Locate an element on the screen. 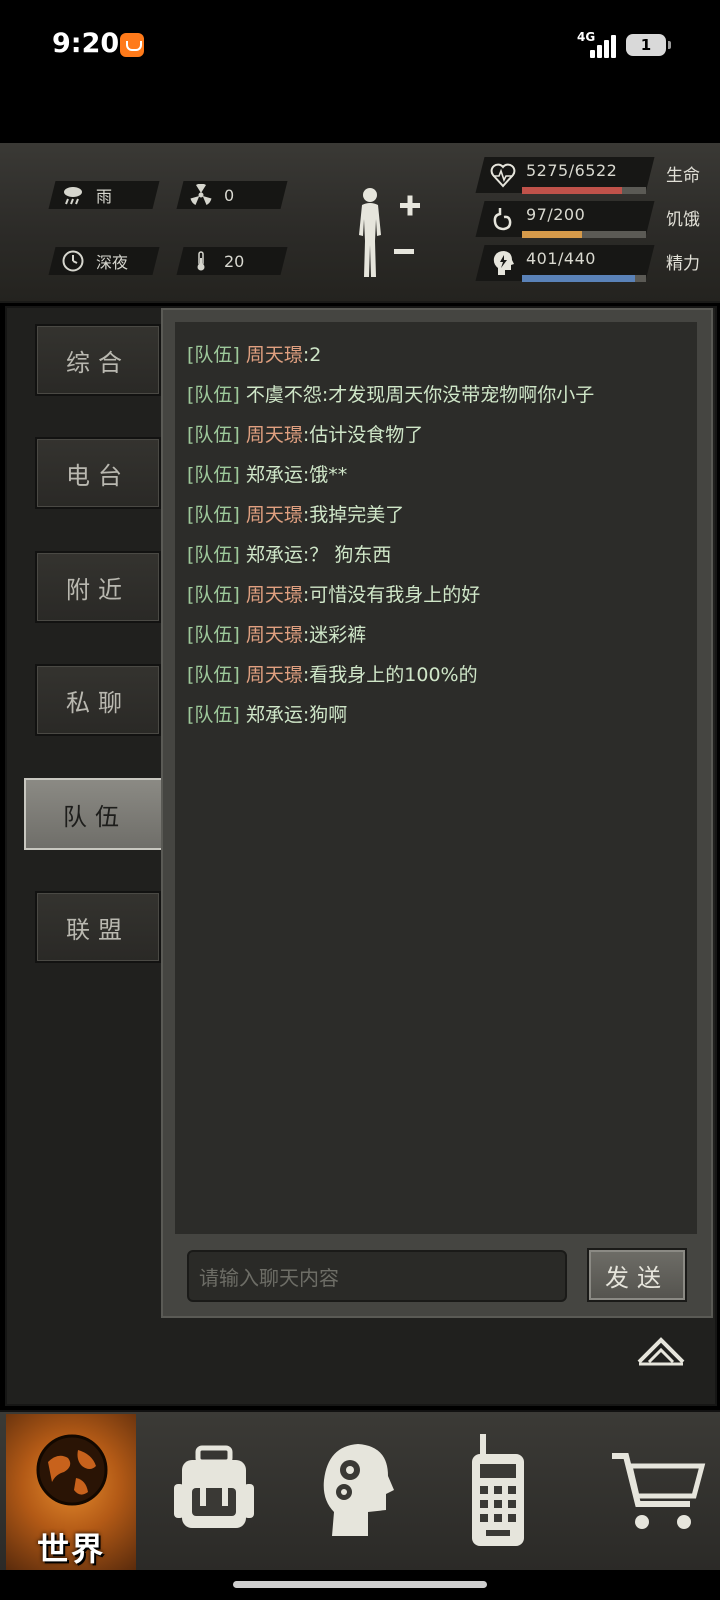  chat-message: [队伍] 周天璟:可惜没有我身上的好 is located at coordinates (334, 595).